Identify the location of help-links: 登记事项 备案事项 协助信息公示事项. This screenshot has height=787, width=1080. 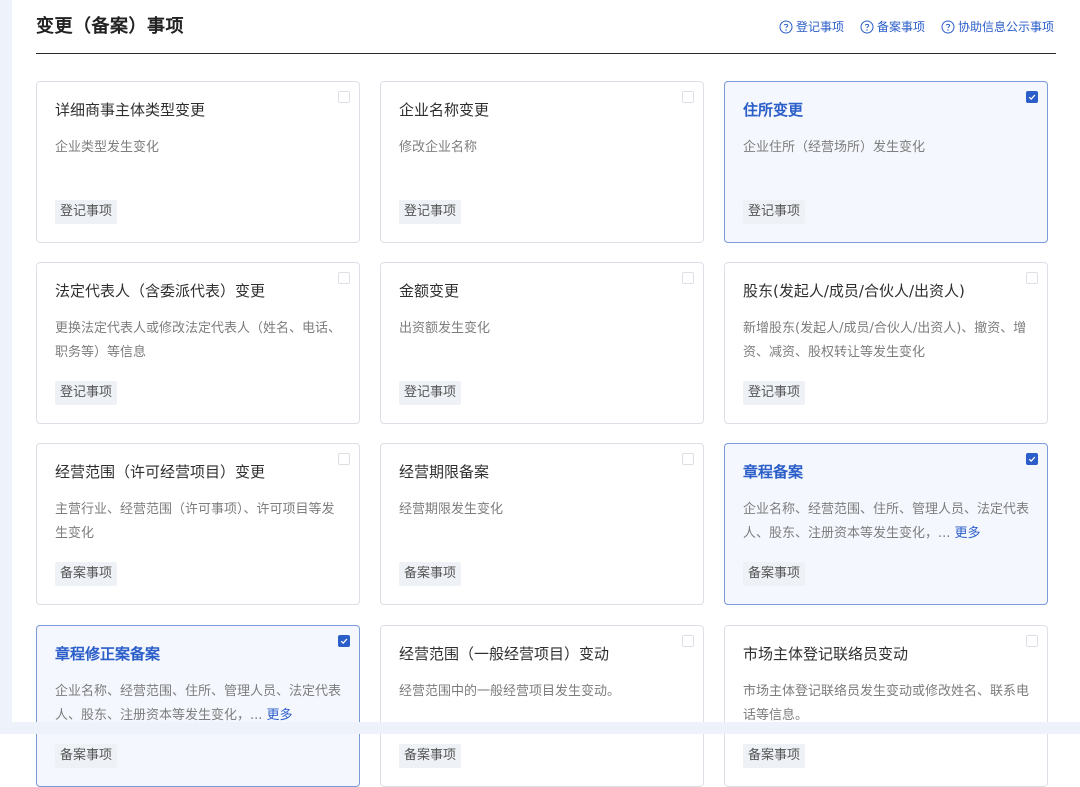
(916, 26).